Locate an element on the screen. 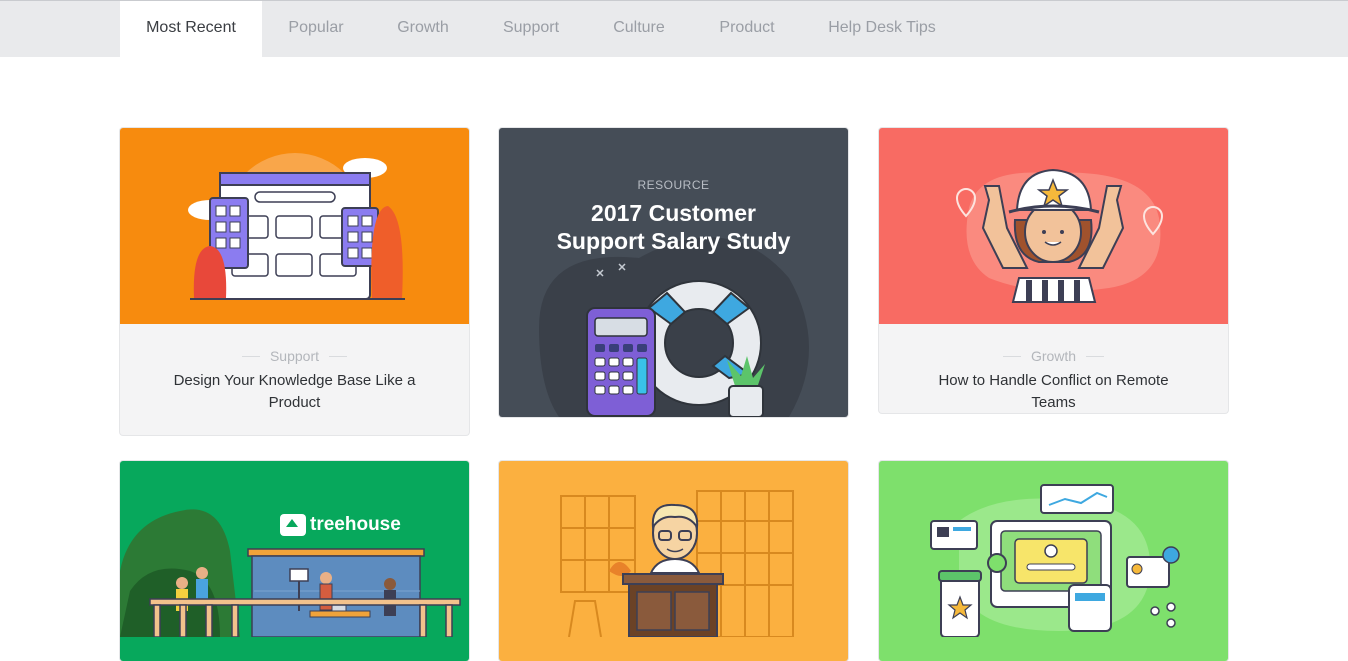 This screenshot has height=661, width=1348. tab-culture: Culture is located at coordinates (639, 29).